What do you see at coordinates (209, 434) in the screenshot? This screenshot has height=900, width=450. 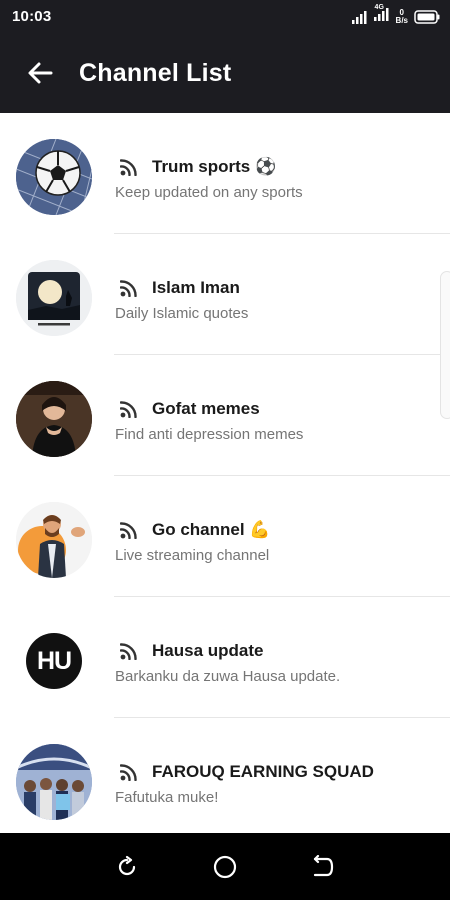 I see `channel-description: Find anti depression memes` at bounding box center [209, 434].